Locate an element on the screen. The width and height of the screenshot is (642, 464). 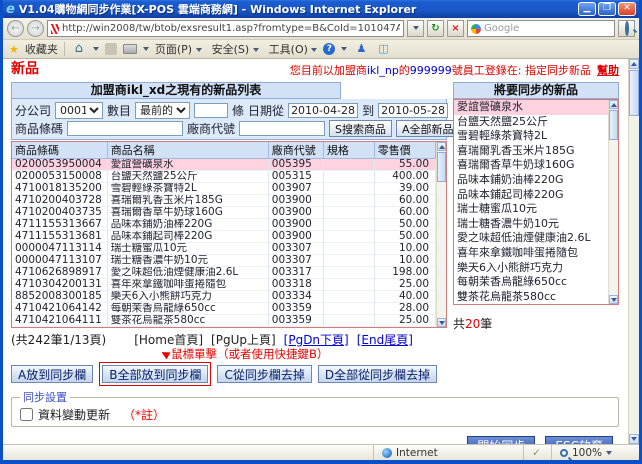
sync-list-item: 台鹽天然鹽25公斤 is located at coordinates (531, 122).